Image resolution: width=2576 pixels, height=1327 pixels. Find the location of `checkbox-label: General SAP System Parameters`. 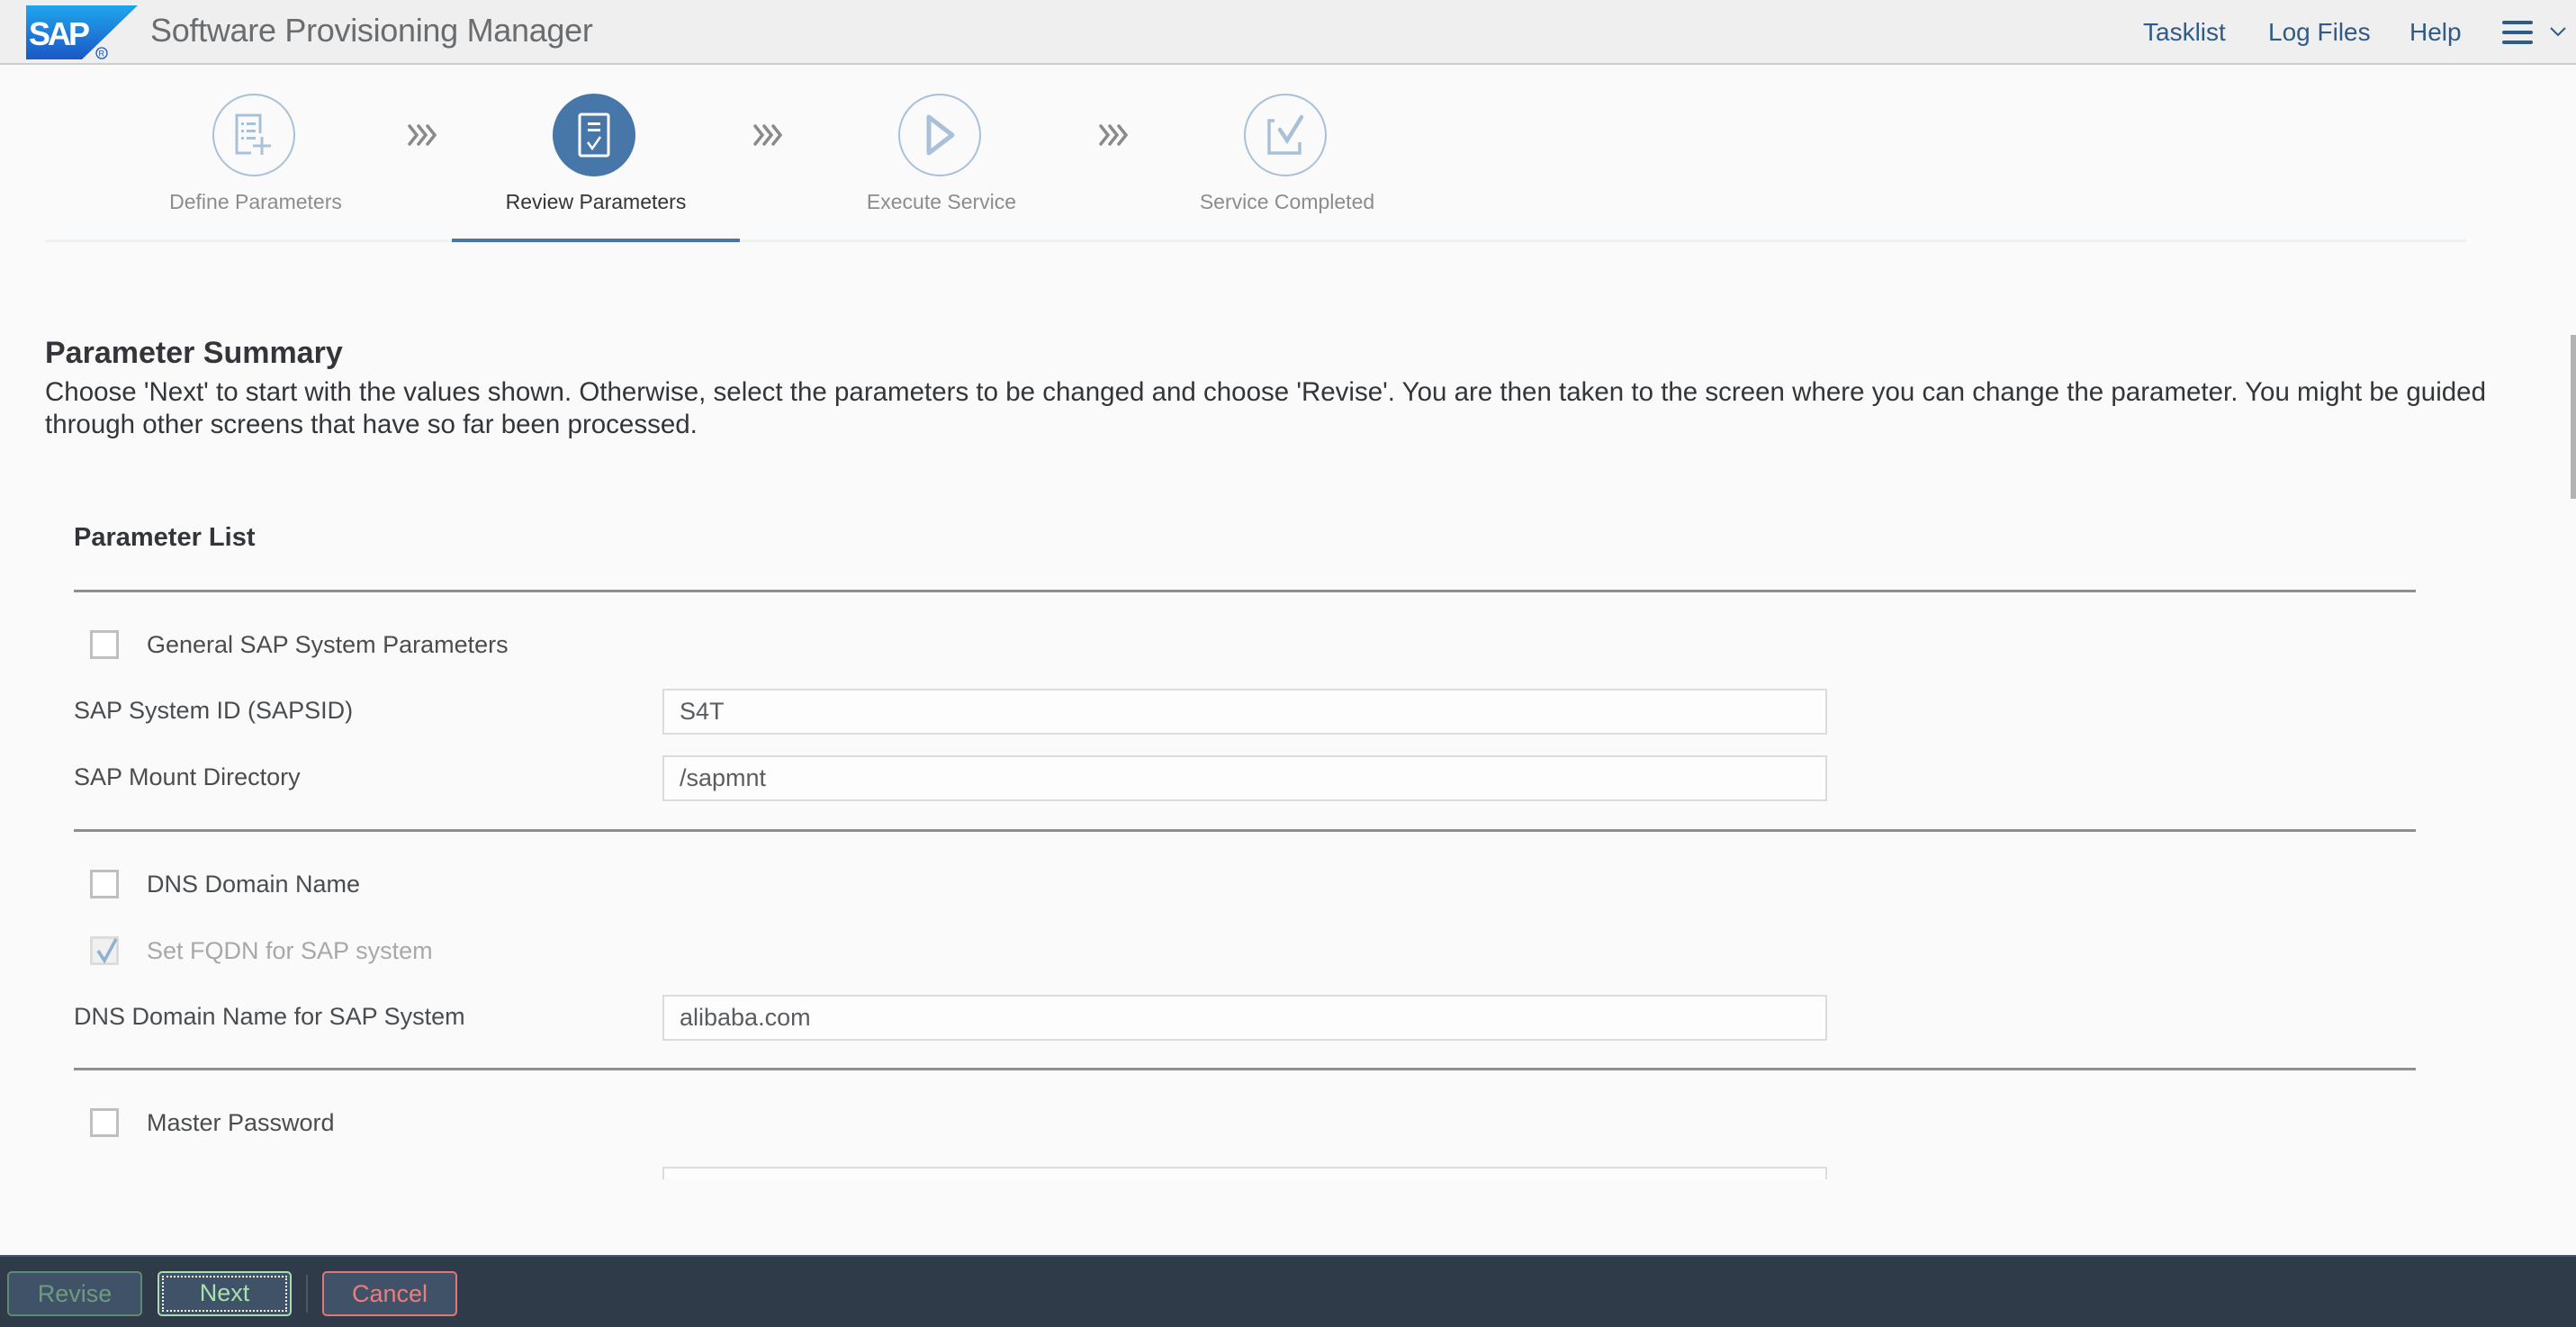

checkbox-label: General SAP System Parameters is located at coordinates (328, 644).